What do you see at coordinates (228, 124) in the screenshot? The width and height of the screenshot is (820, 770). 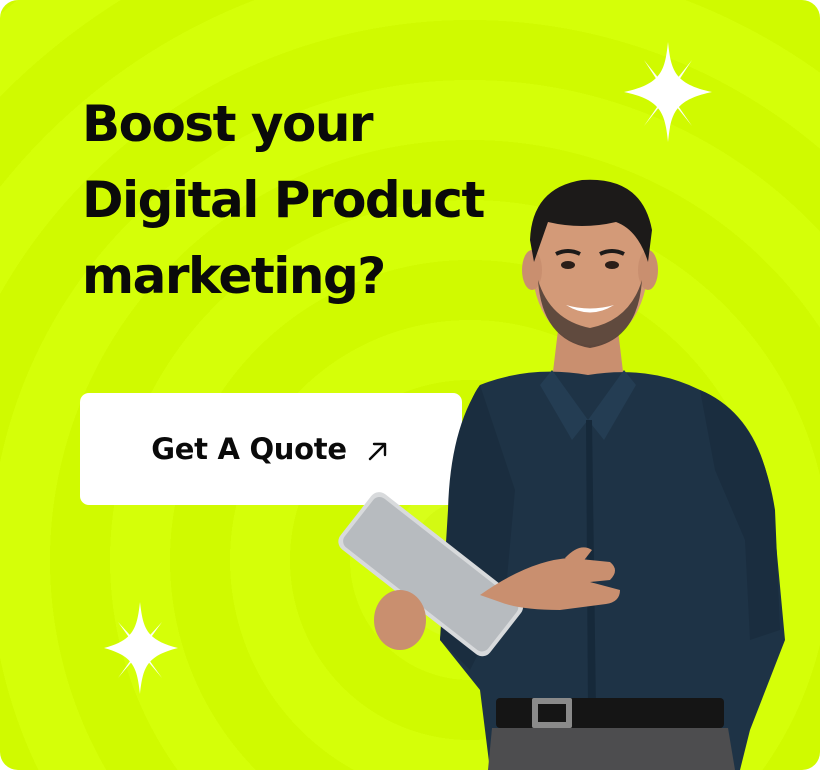 I see `headline-line-1: Boost your` at bounding box center [228, 124].